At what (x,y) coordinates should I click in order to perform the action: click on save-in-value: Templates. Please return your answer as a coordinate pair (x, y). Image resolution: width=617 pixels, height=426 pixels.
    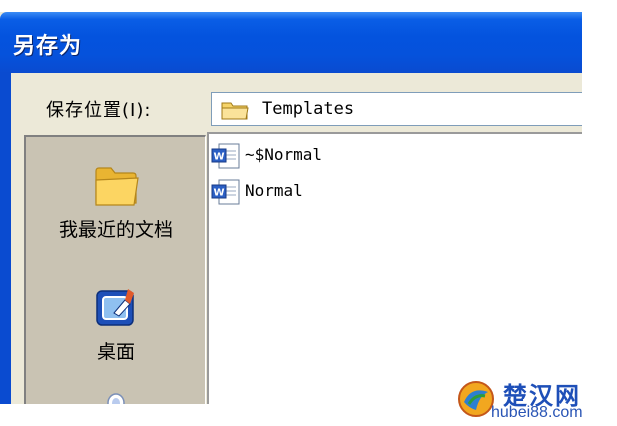
    Looking at the image, I should click on (308, 109).